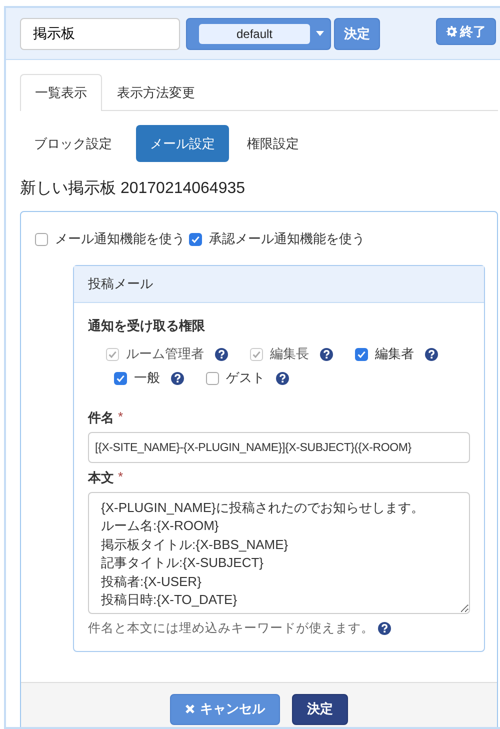 The image size is (500, 729). Describe the element at coordinates (190, 709) in the screenshot. I see `close-icon` at that location.